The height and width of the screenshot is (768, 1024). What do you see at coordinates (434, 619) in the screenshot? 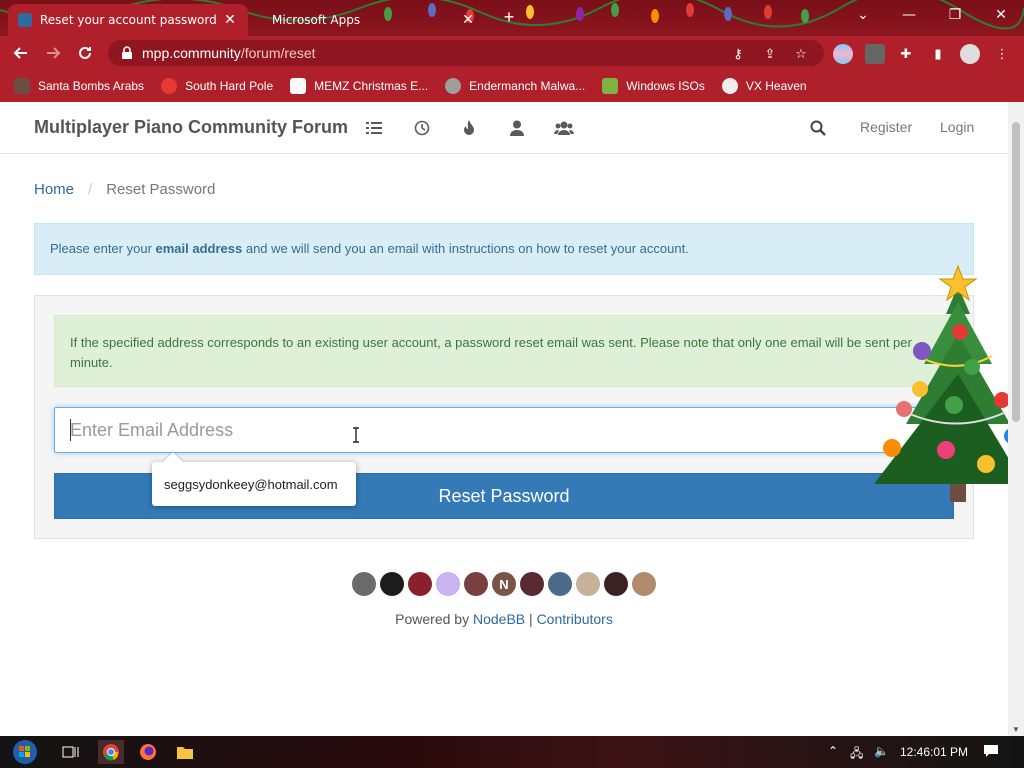
I see `powered-by-text: Powered by` at bounding box center [434, 619].